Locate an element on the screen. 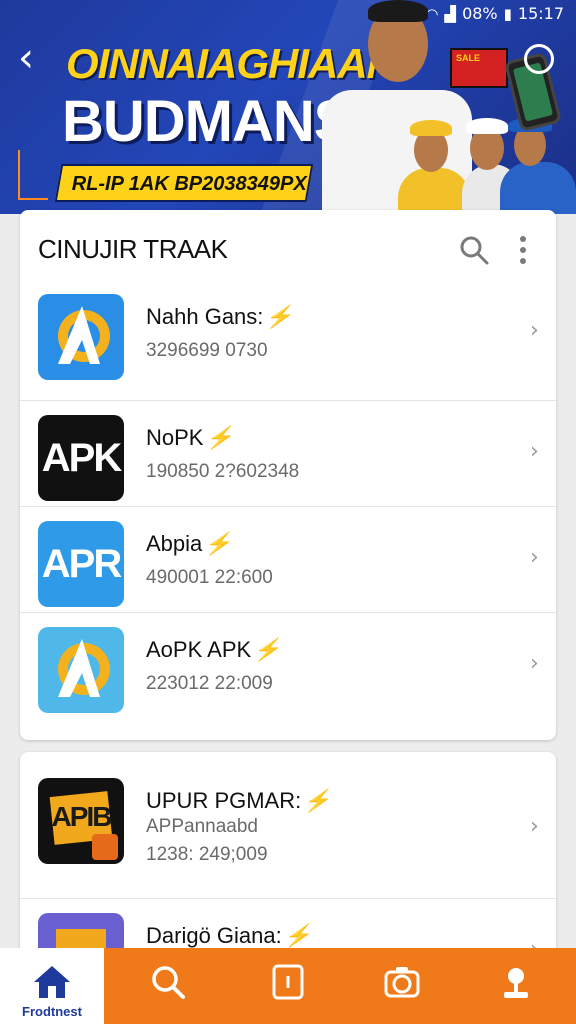  ribbon-accent is located at coordinates (33, 175).